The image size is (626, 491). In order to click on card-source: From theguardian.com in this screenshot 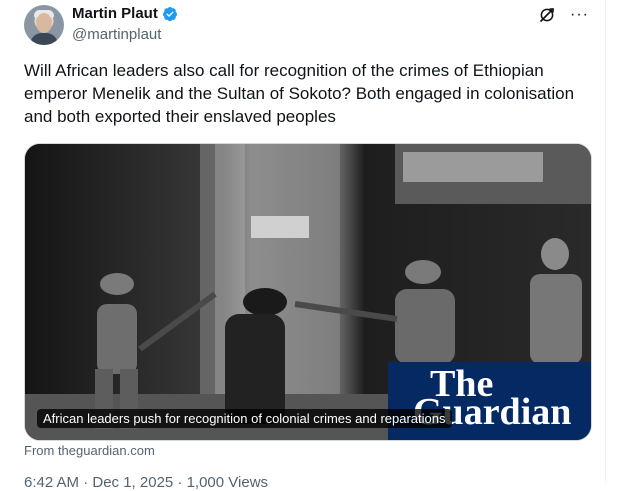, I will do `click(89, 450)`.